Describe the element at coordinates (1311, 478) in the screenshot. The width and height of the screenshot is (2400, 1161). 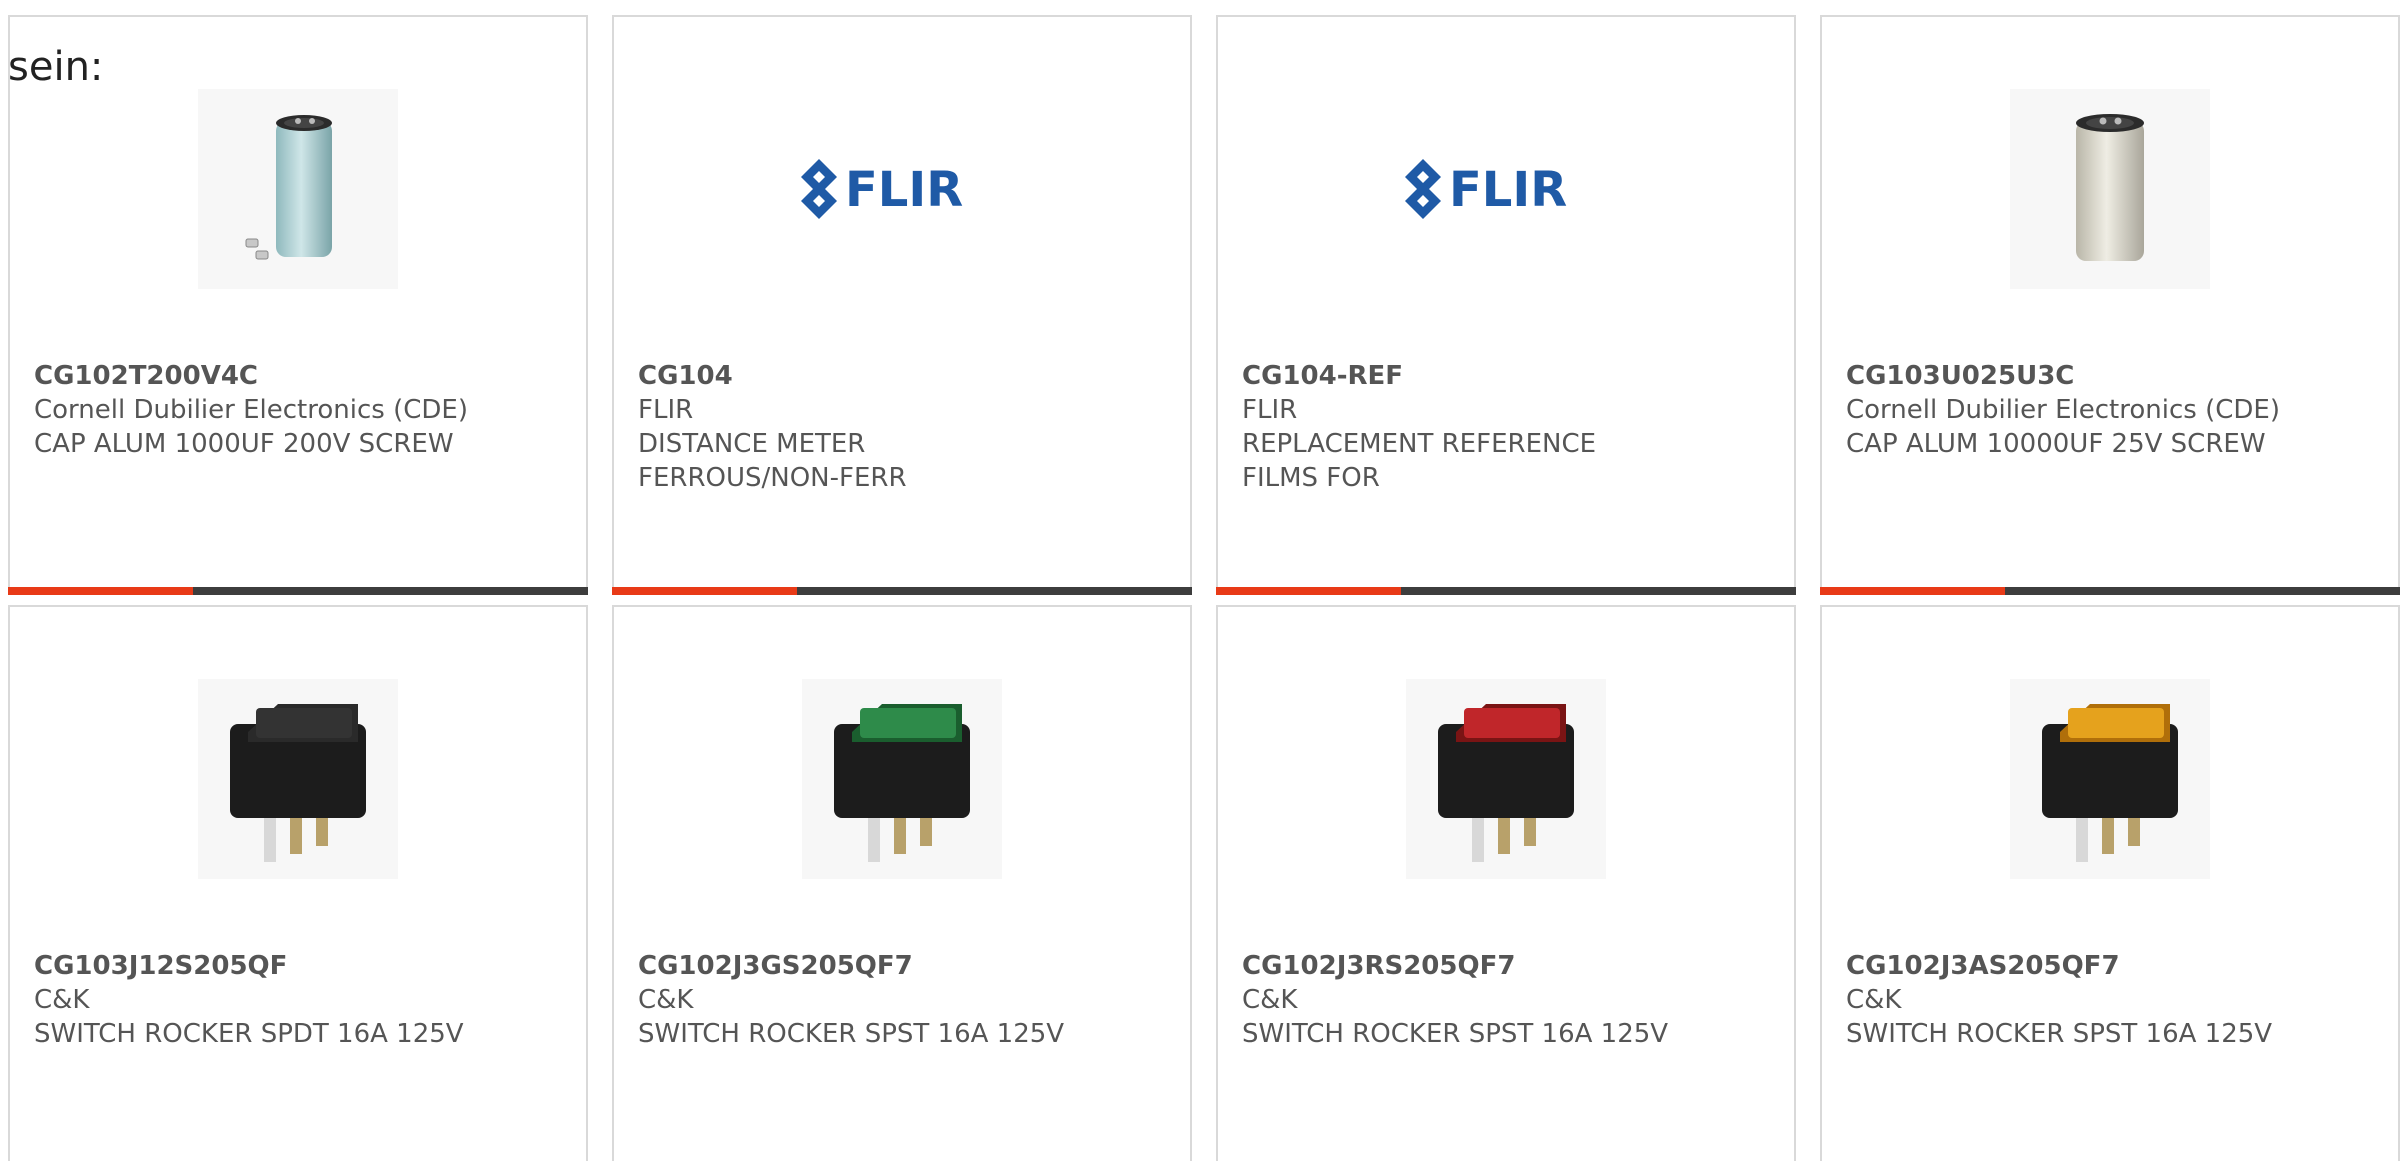
I see `description-line: FILMS FOR` at that location.